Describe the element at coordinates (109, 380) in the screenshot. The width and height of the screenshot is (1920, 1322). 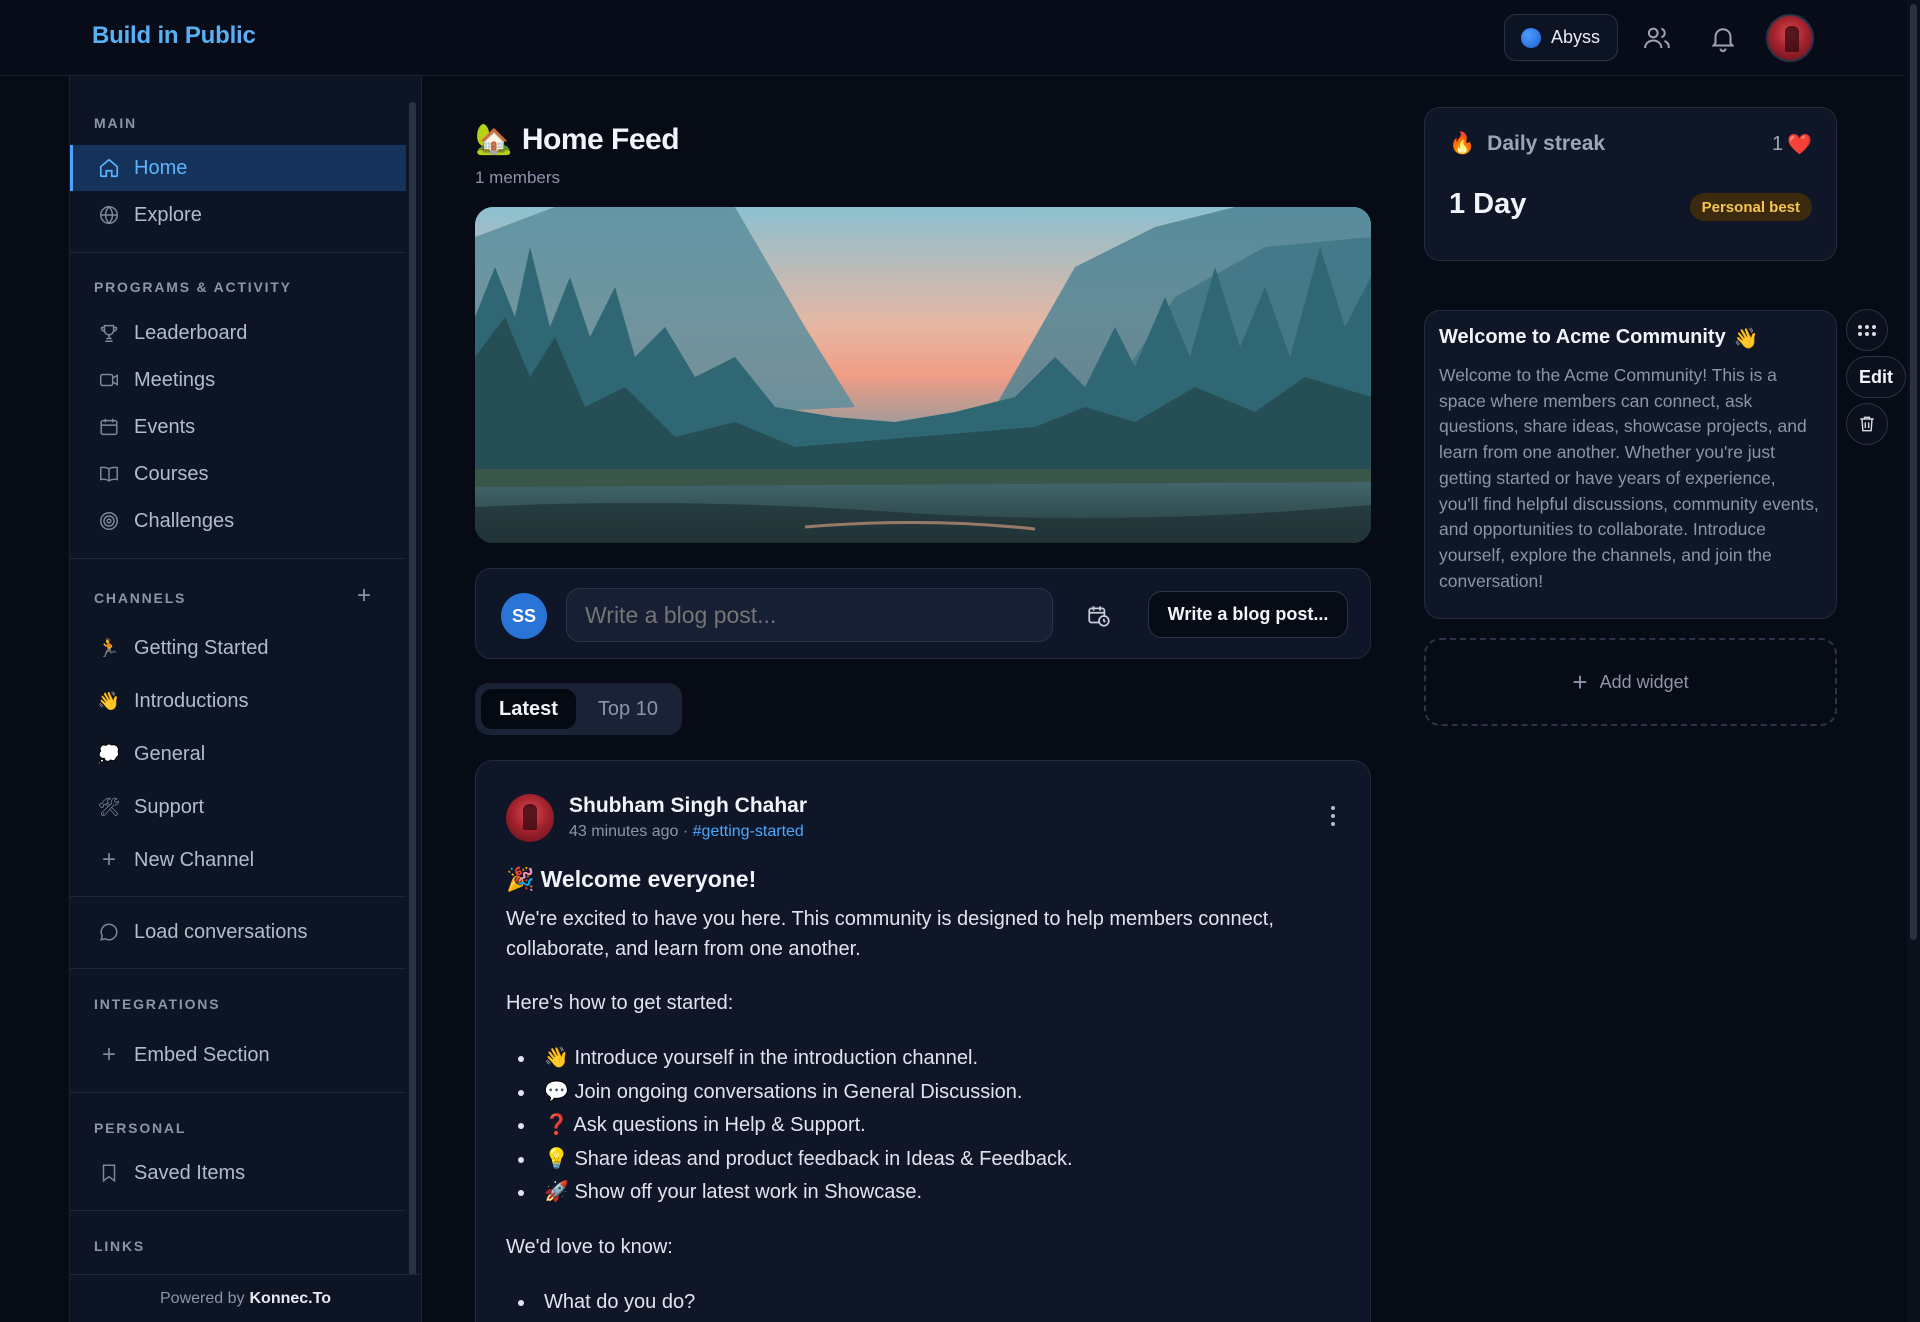
I see `video-icon` at that location.